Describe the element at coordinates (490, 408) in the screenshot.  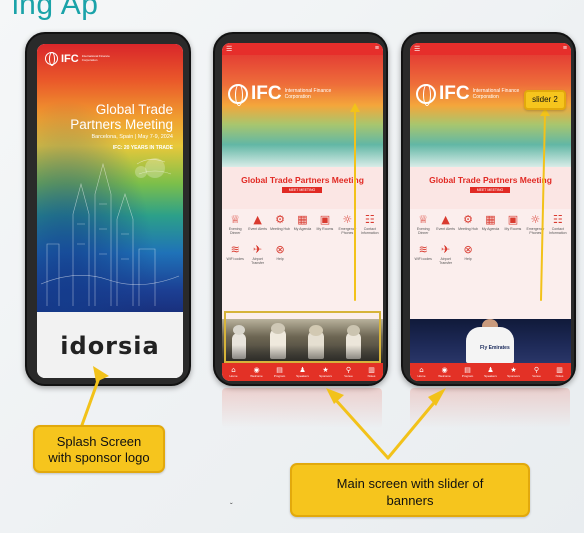
I see `phone-reflection` at that location.